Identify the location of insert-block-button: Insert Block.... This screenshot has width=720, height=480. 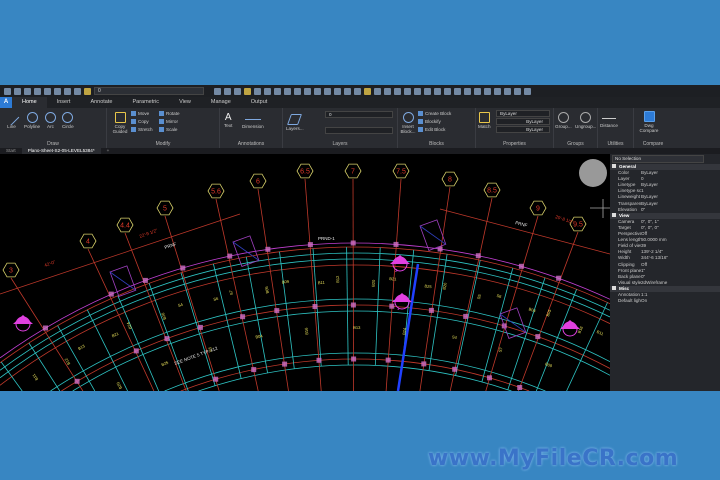
(408, 123).